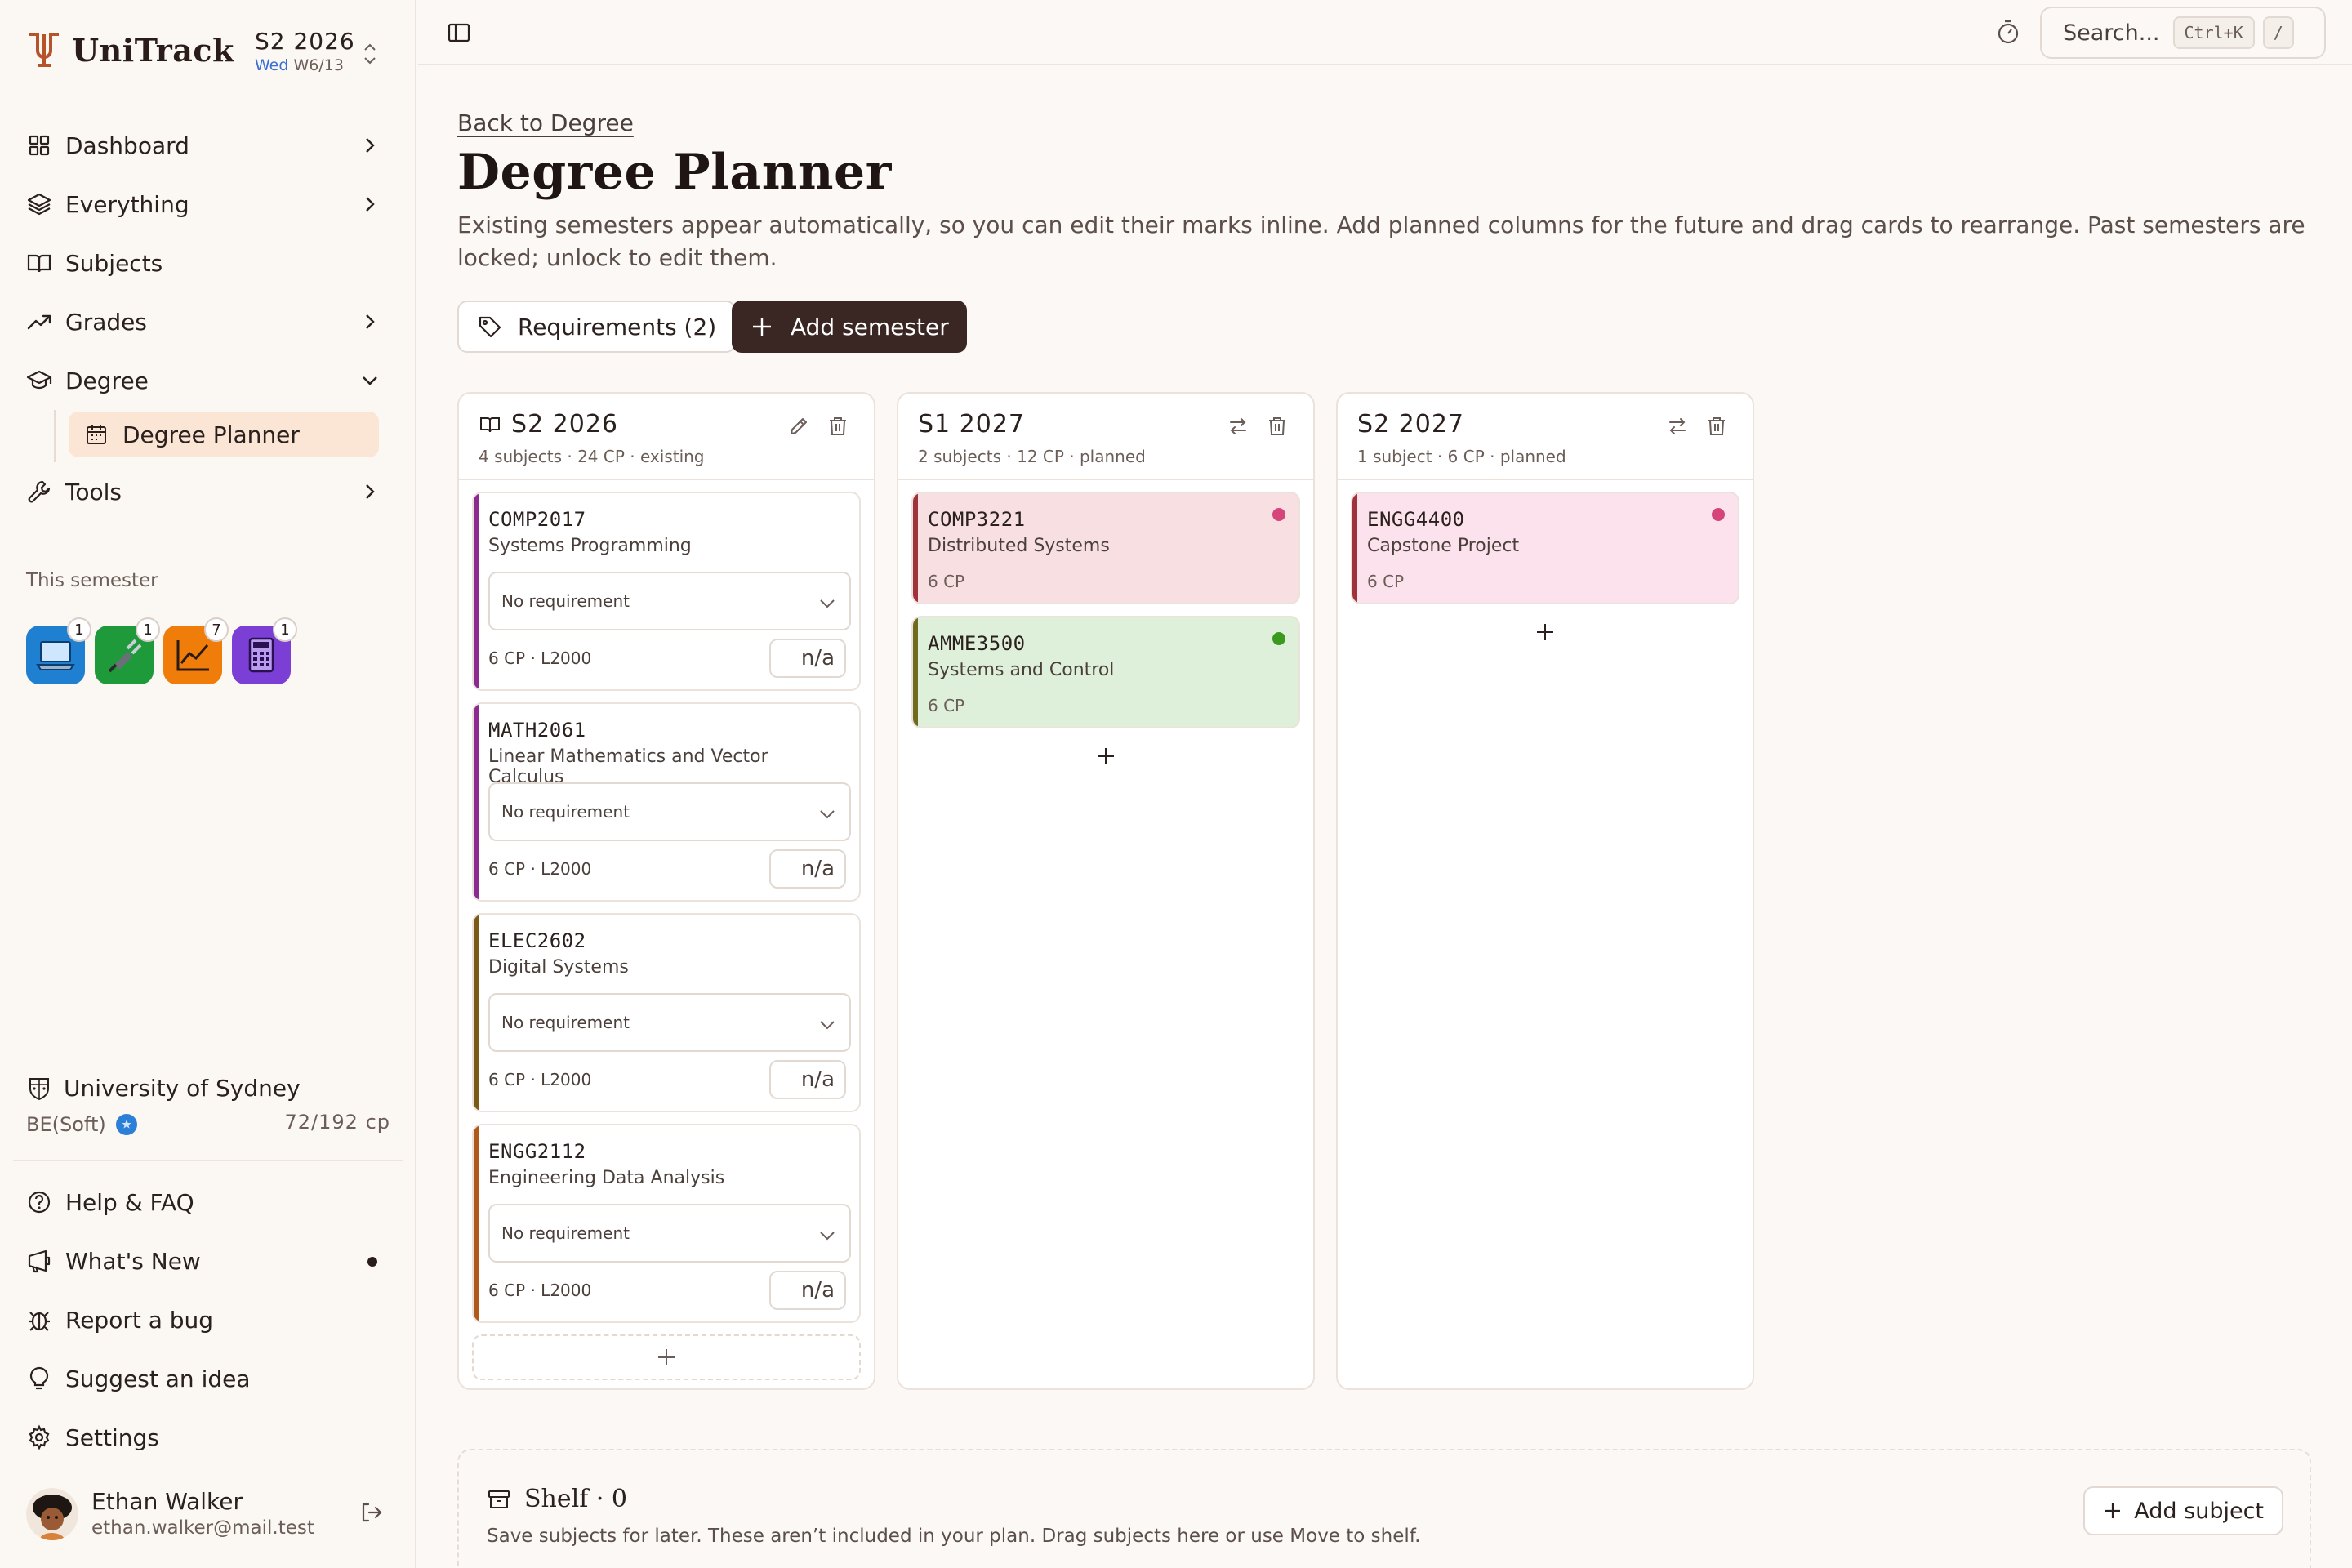 The height and width of the screenshot is (1568, 2352). Describe the element at coordinates (2183, 1510) in the screenshot. I see `add-subject-button: Add subject` at that location.